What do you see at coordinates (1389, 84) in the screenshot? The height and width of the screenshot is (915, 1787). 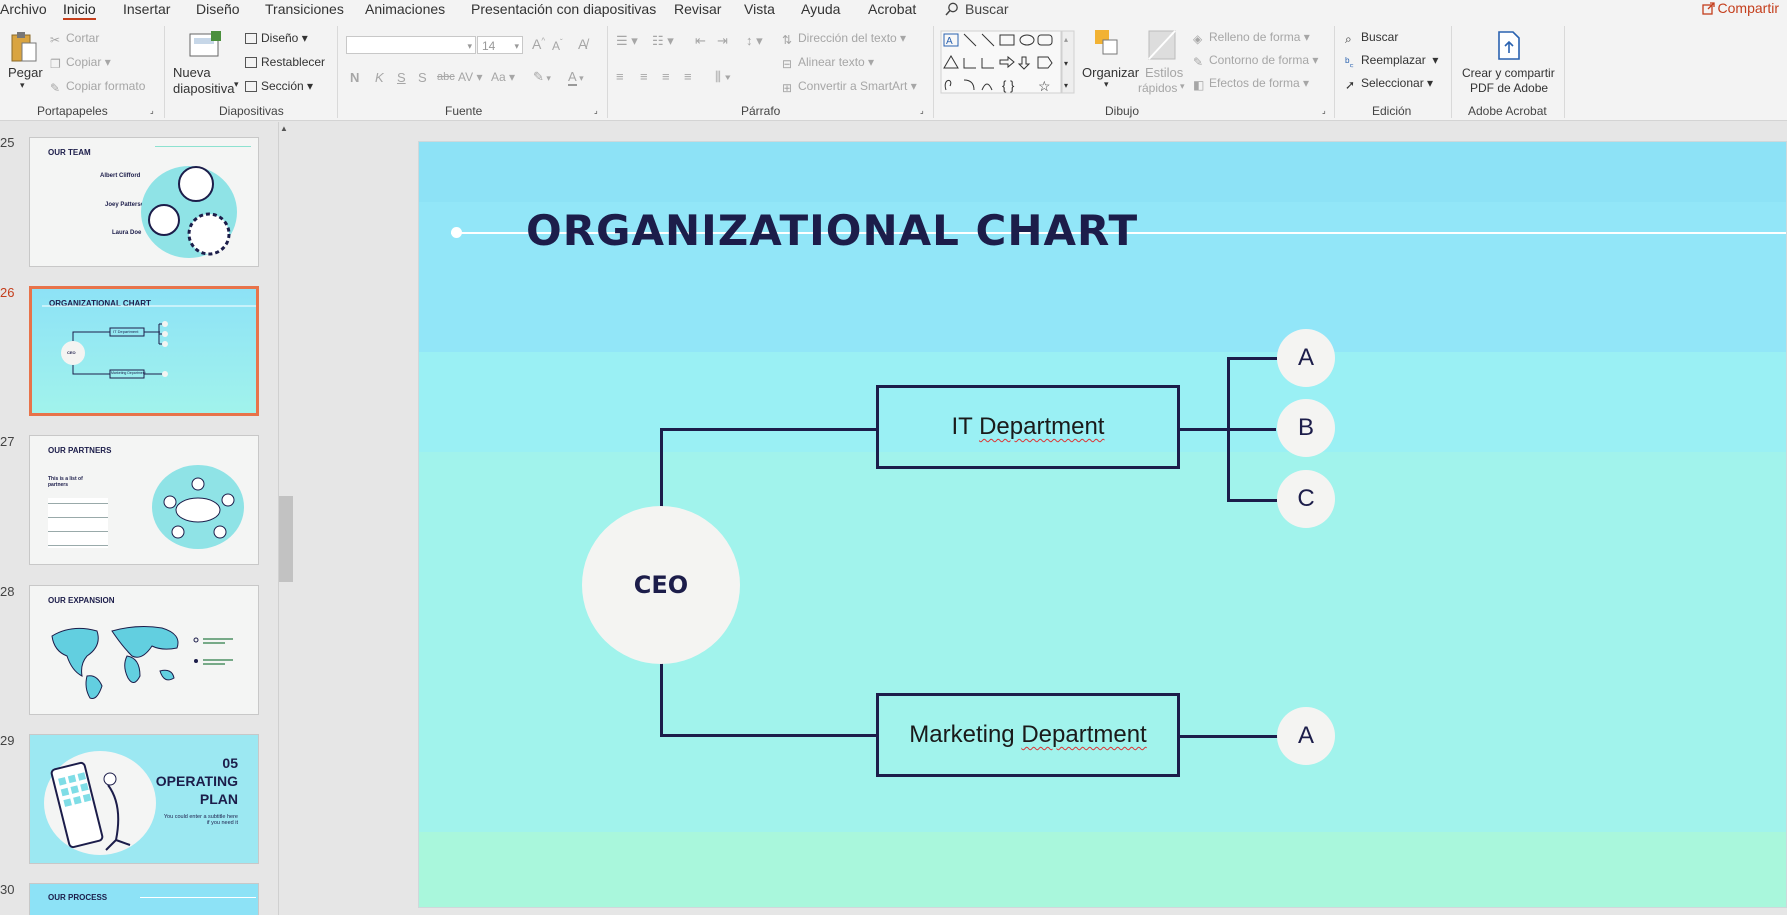 I see `select-button: ➚ Seleccionar ▾` at bounding box center [1389, 84].